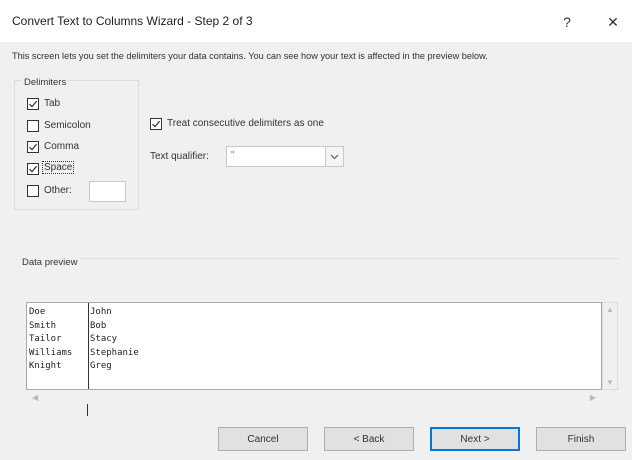 Image resolution: width=632 pixels, height=460 pixels. Describe the element at coordinates (107, 191) in the screenshot. I see `other-delimiter-input` at that location.